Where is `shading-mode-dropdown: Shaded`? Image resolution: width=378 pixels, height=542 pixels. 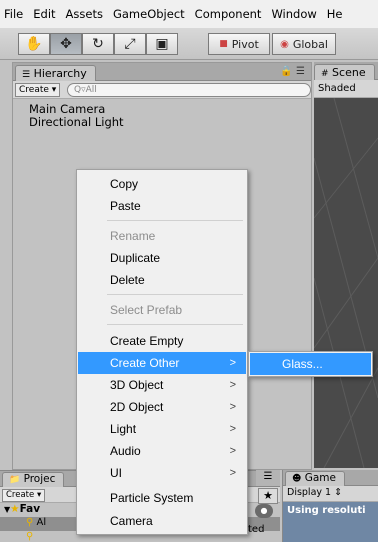
shading-mode-dropdown: Shaded is located at coordinates (337, 88).